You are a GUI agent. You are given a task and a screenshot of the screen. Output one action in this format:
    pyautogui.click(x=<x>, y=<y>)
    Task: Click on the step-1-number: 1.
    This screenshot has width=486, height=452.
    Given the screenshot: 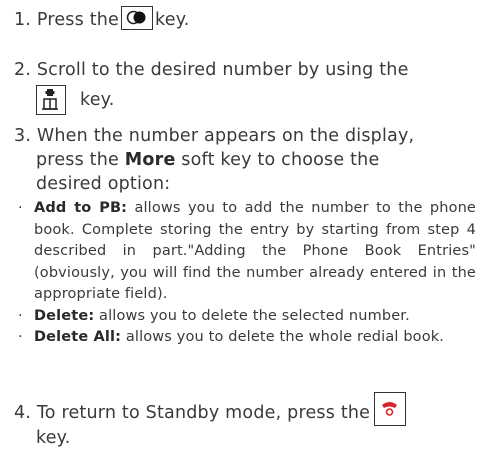 What is the action you would take?
    pyautogui.click(x=23, y=20)
    